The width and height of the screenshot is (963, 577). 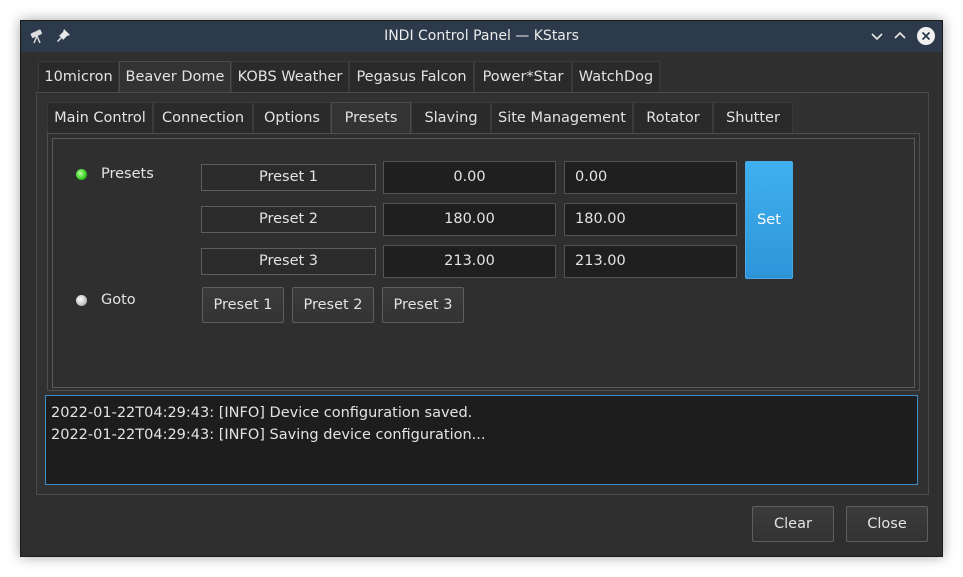 What do you see at coordinates (292, 118) in the screenshot?
I see `tab-options: Options` at bounding box center [292, 118].